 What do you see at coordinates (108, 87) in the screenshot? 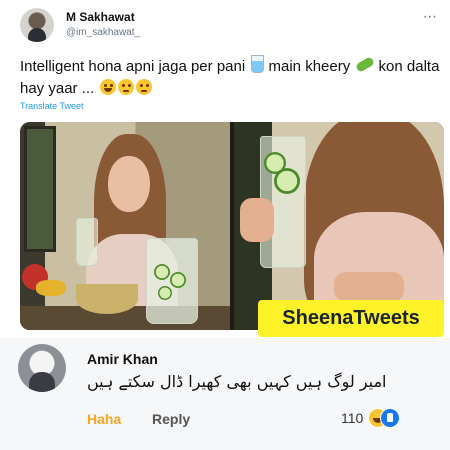
I see `laughing-face-icon` at bounding box center [108, 87].